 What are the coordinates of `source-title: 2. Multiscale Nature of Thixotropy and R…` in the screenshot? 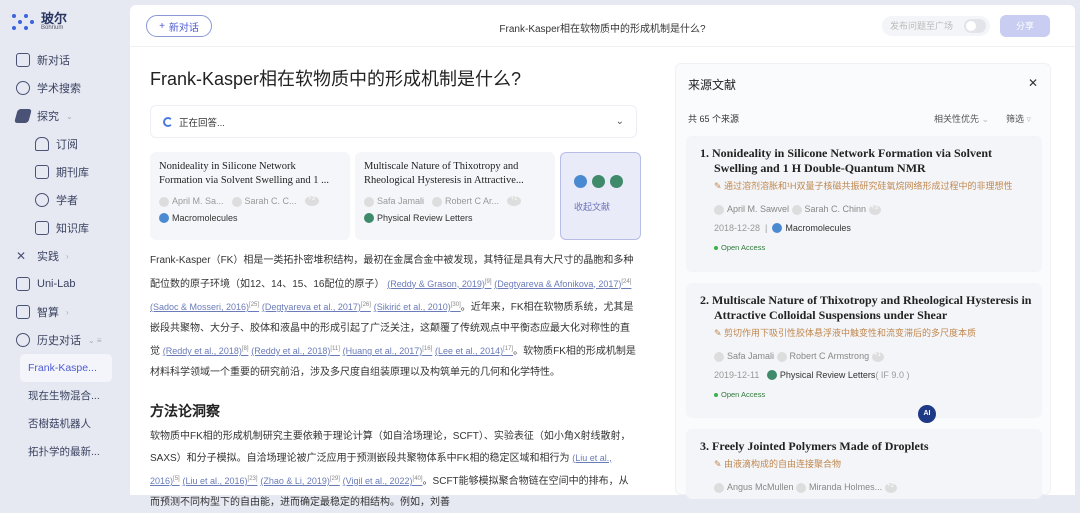 It's located at (866, 308).